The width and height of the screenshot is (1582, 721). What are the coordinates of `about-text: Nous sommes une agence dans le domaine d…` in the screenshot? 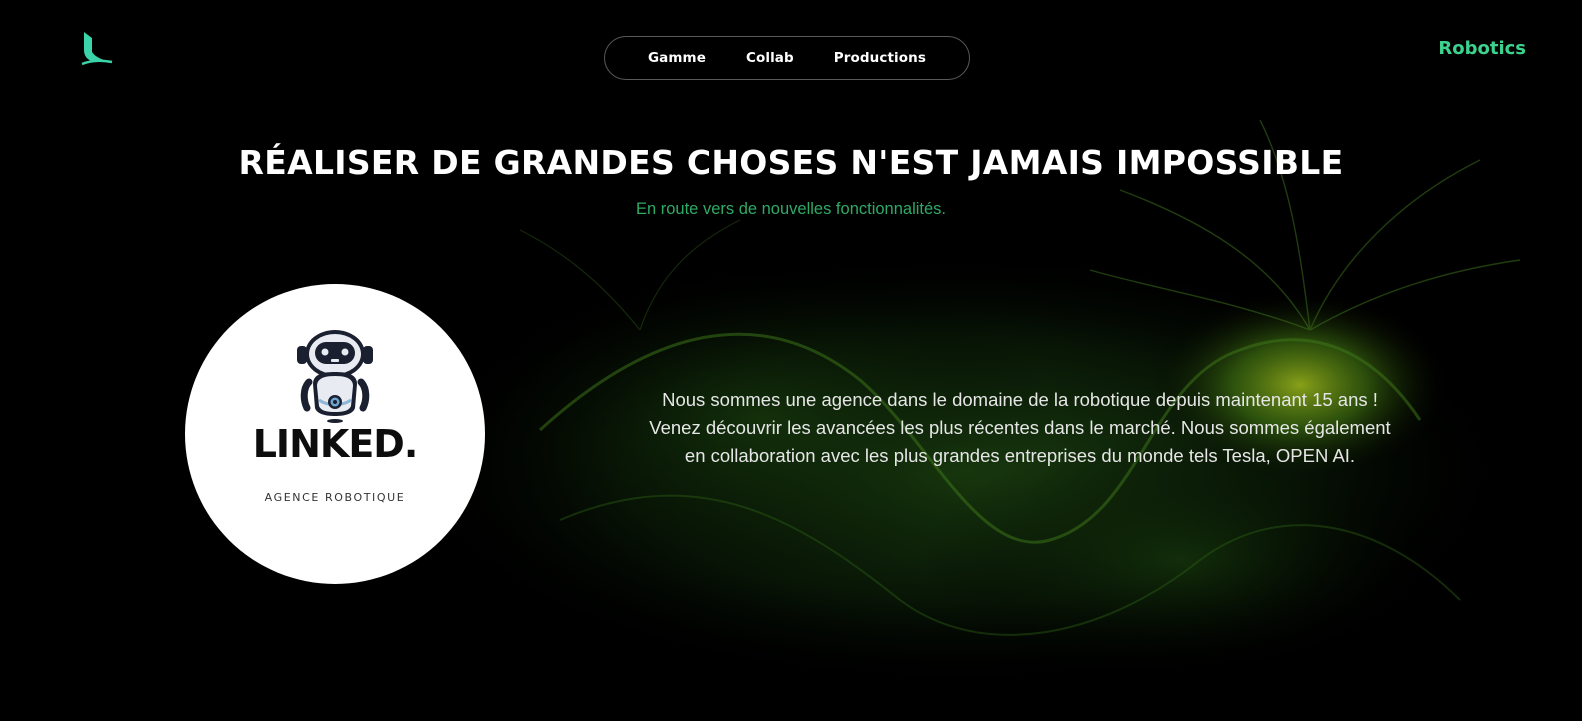 It's located at (1020, 428).